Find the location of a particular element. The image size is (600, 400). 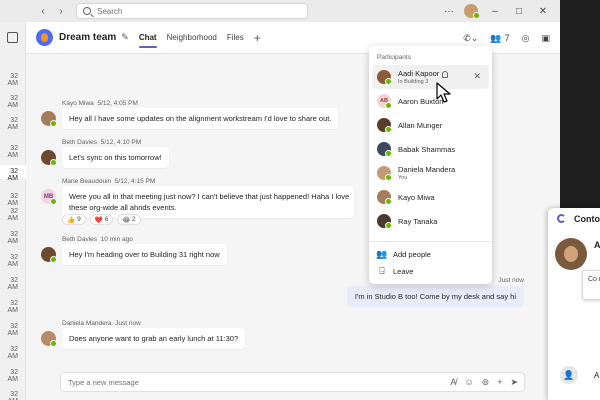

contact-logo-icon is located at coordinates (561, 218).